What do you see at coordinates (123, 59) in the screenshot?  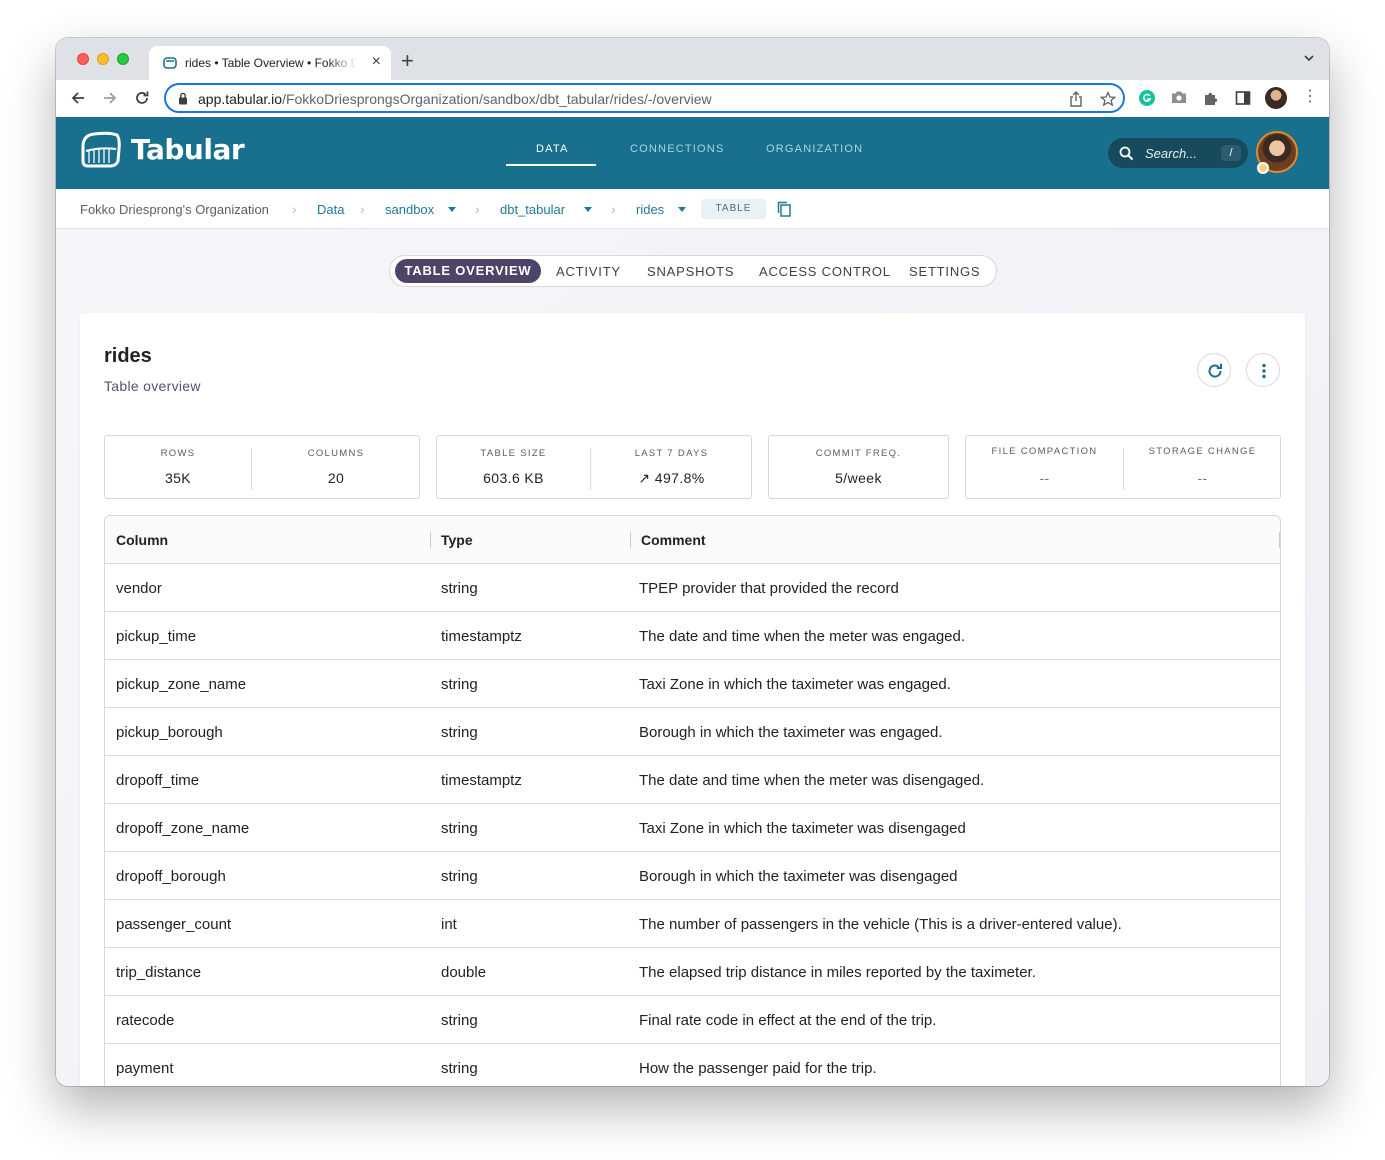 I see `maximize-window-button` at bounding box center [123, 59].